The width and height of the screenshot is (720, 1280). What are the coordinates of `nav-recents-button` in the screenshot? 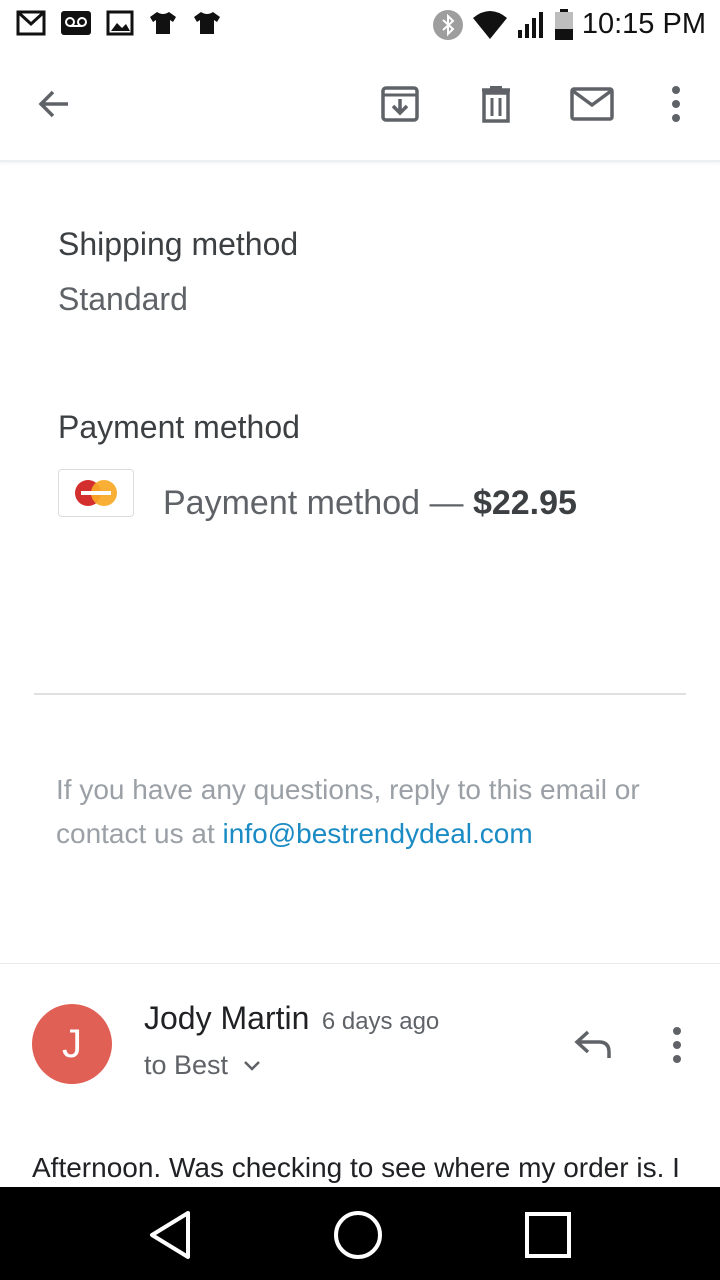 It's located at (548, 1235).